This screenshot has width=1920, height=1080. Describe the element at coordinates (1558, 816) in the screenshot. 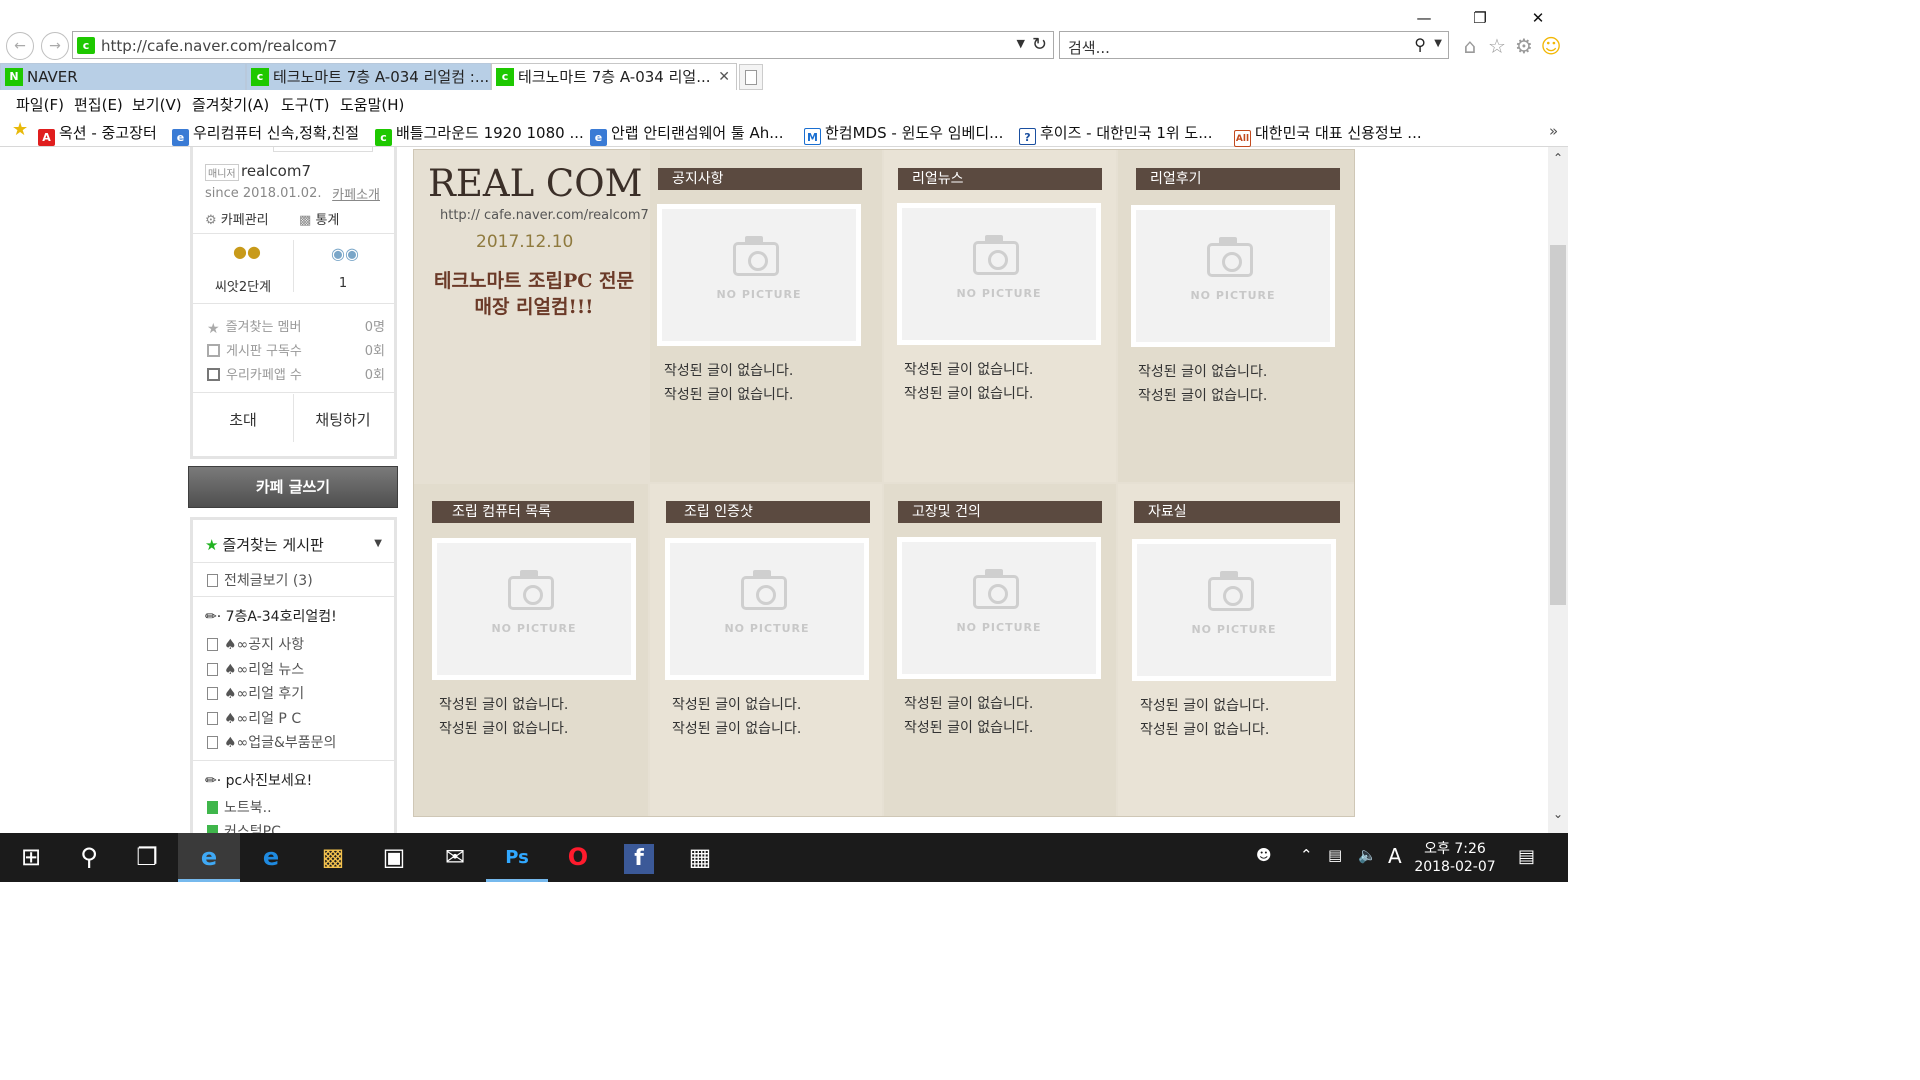

I see `scroll-down-icon: ⌄` at that location.